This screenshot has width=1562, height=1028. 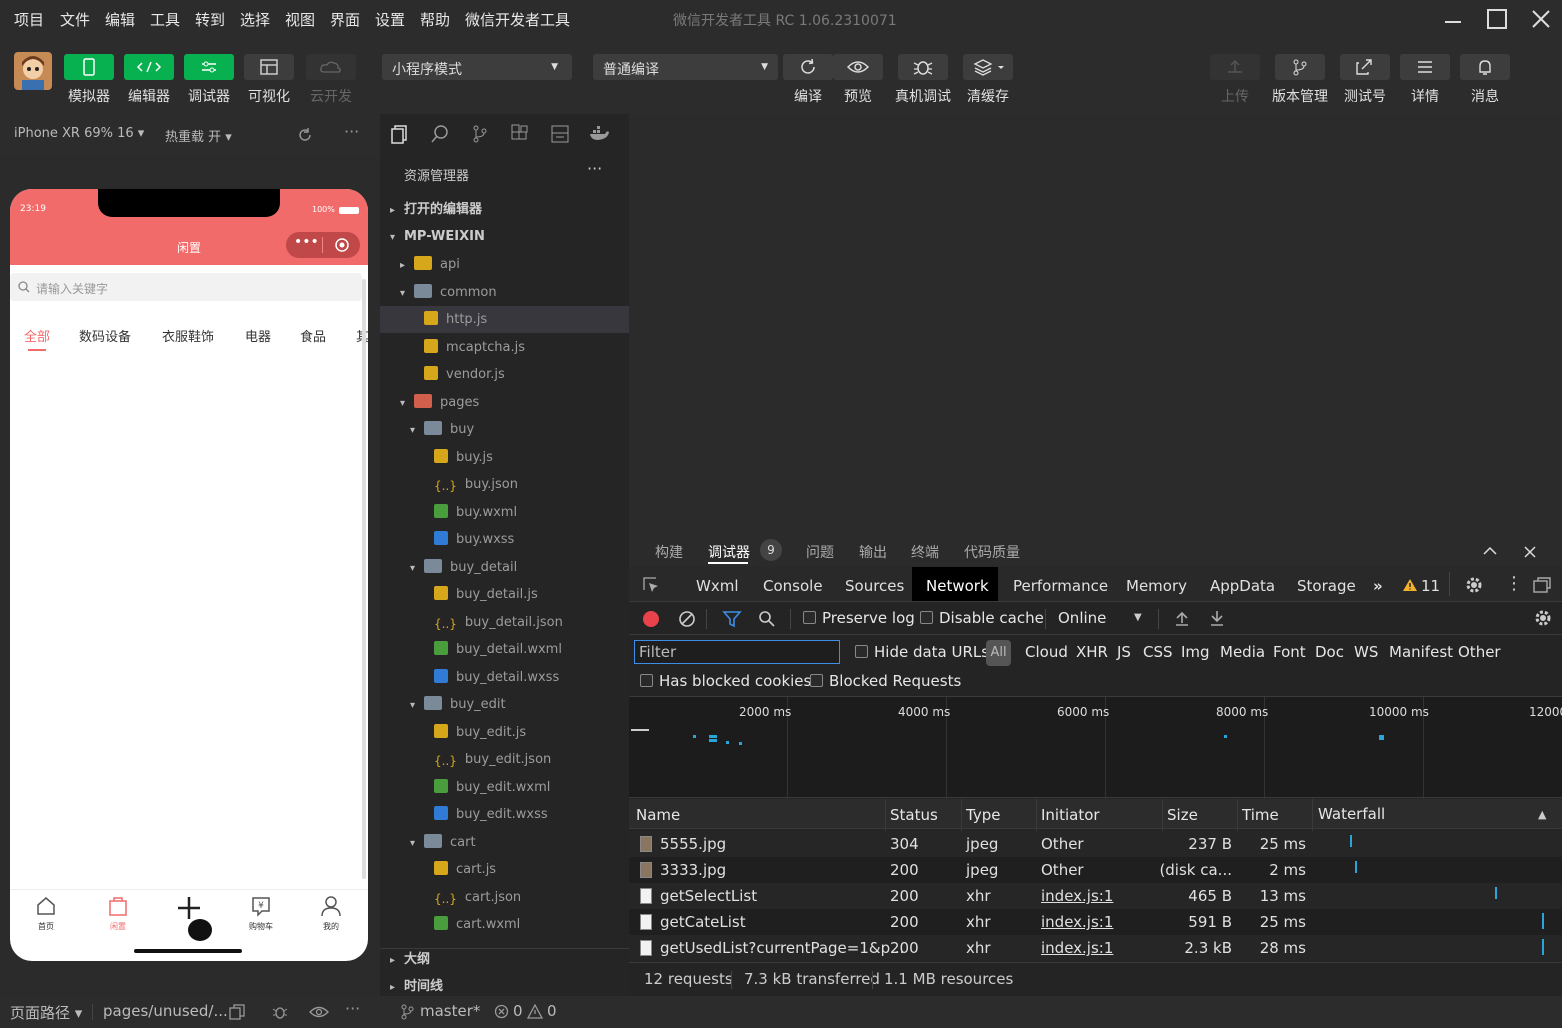 I want to click on col-status: Status, so click(x=914, y=815).